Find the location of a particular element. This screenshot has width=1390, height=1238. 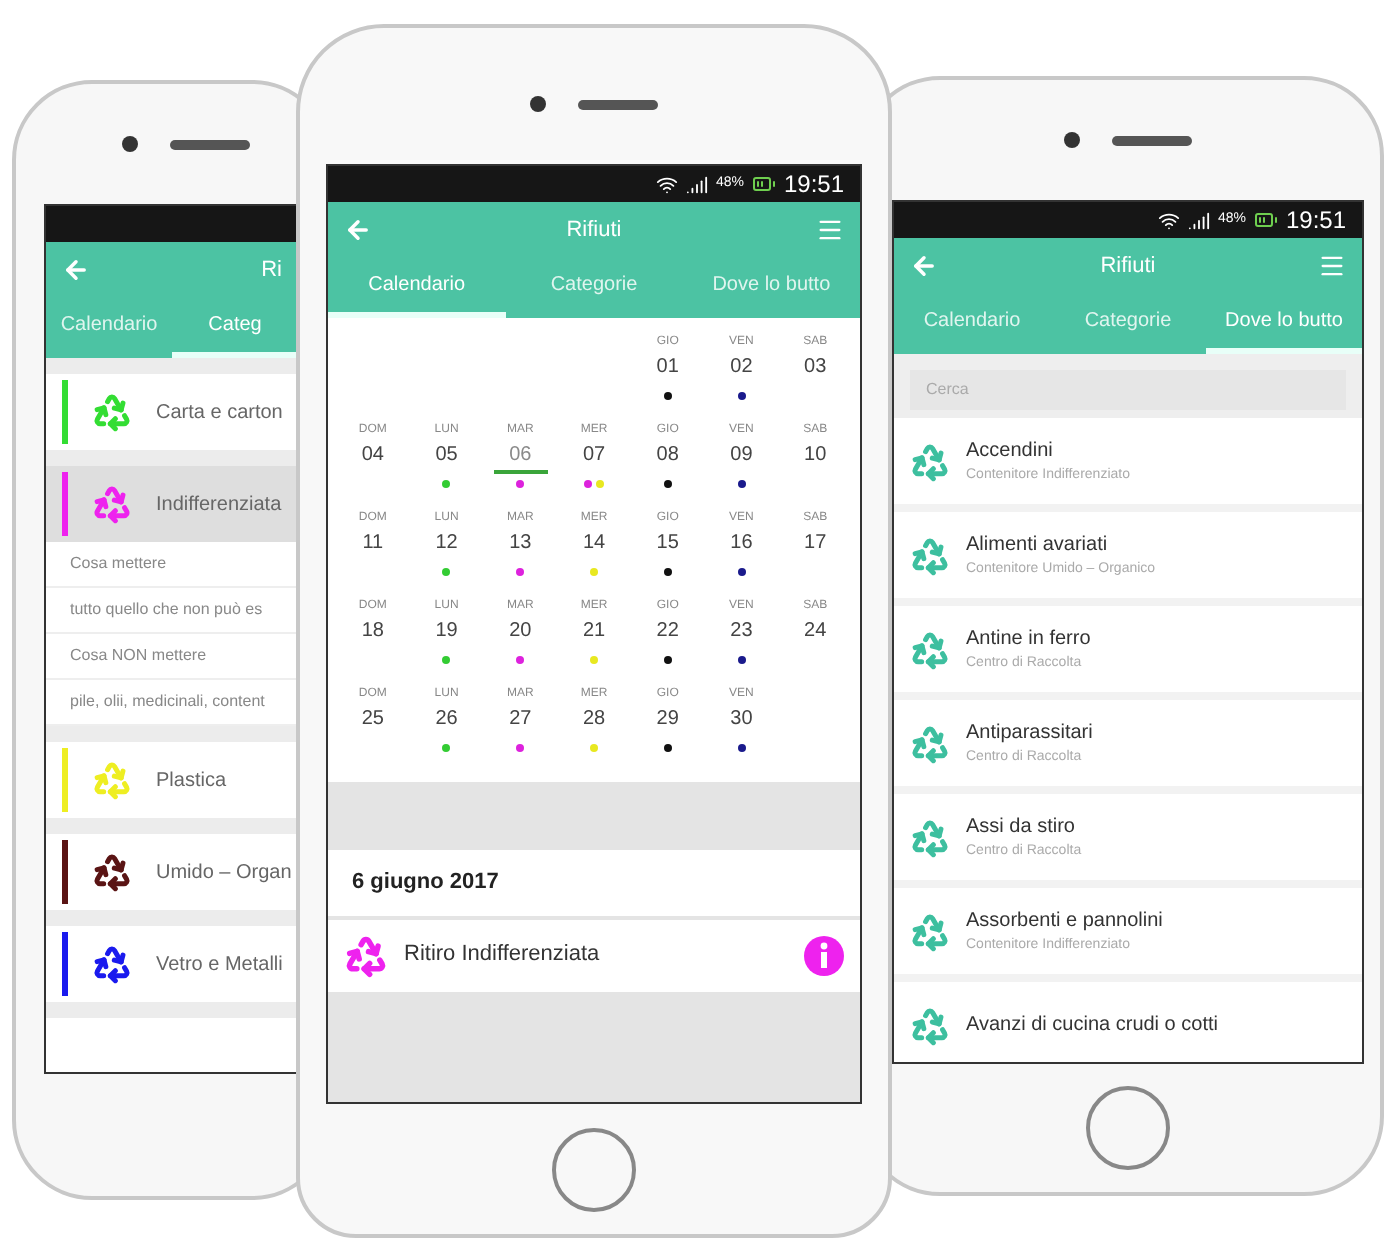

category-name: Vetro e Metalli is located at coordinates (219, 965).